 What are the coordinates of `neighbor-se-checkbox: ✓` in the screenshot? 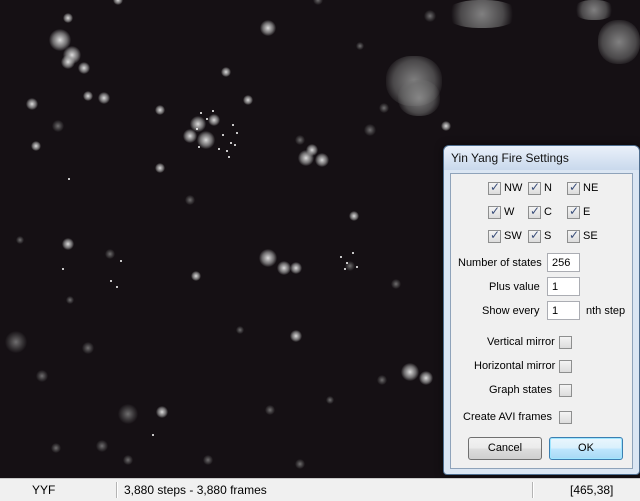 It's located at (573, 235).